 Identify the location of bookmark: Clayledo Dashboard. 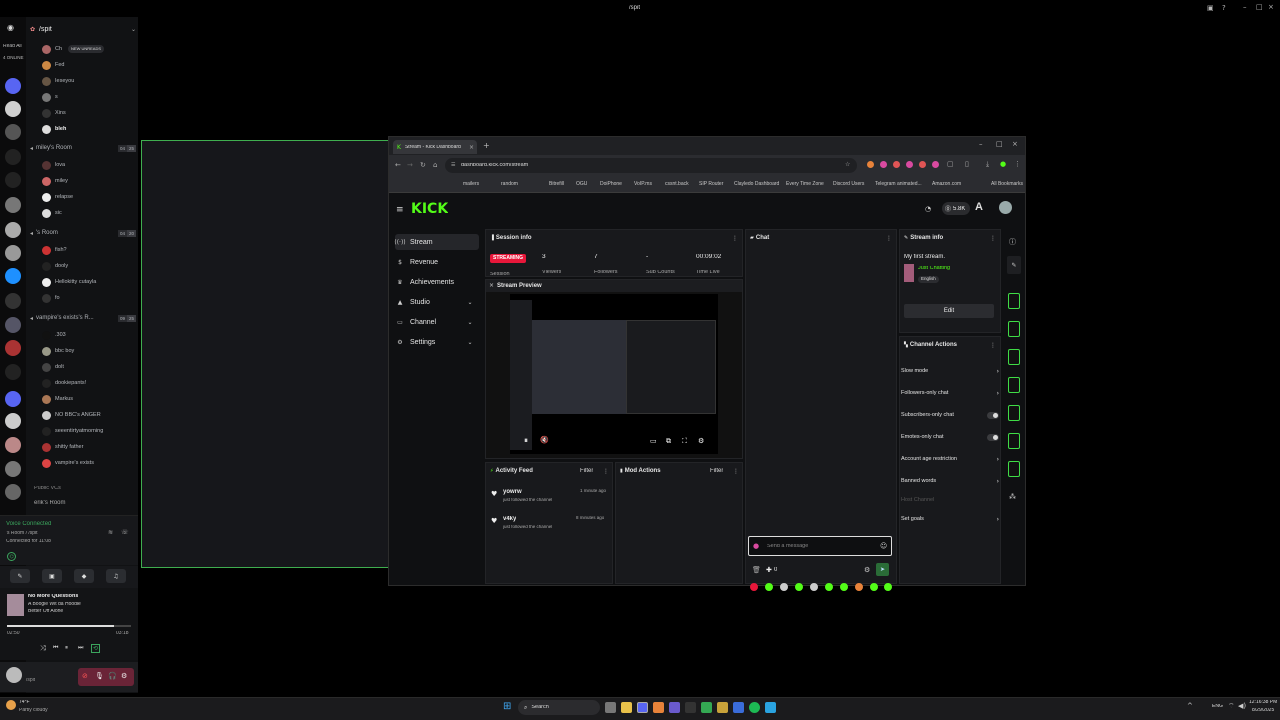
(756, 184).